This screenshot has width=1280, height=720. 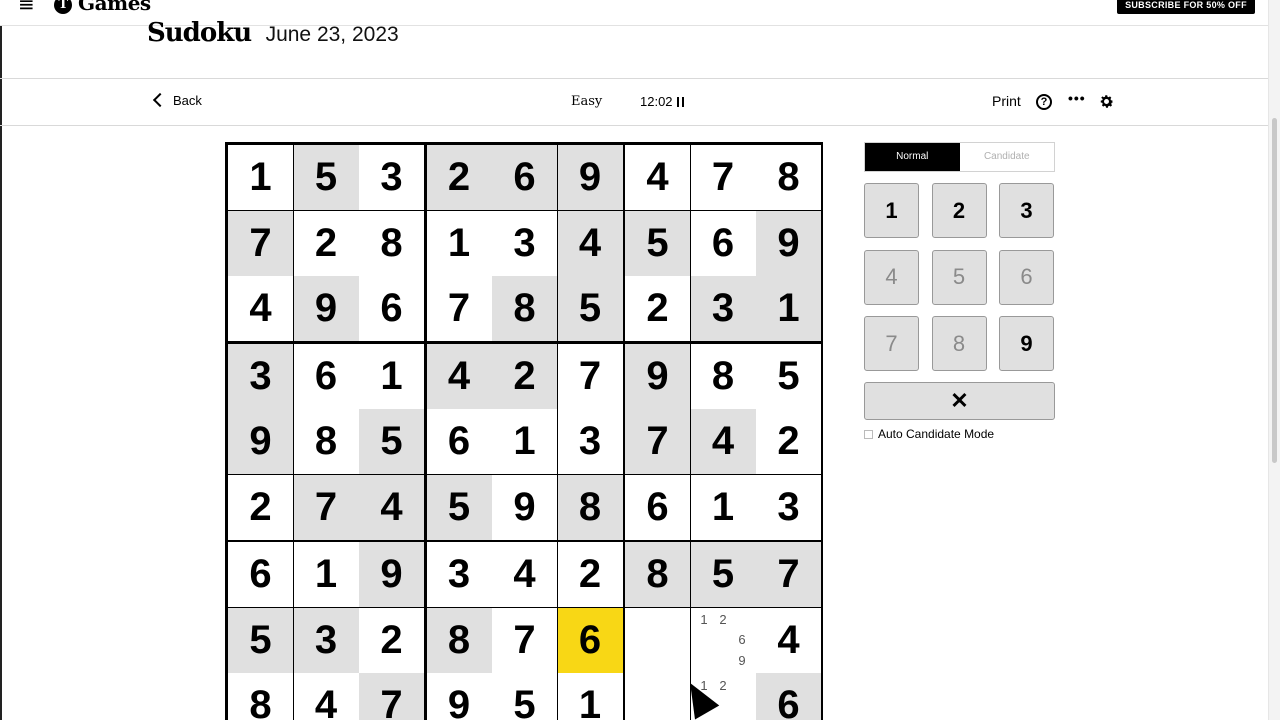 What do you see at coordinates (891, 210) in the screenshot?
I see `number-key-1: 1` at bounding box center [891, 210].